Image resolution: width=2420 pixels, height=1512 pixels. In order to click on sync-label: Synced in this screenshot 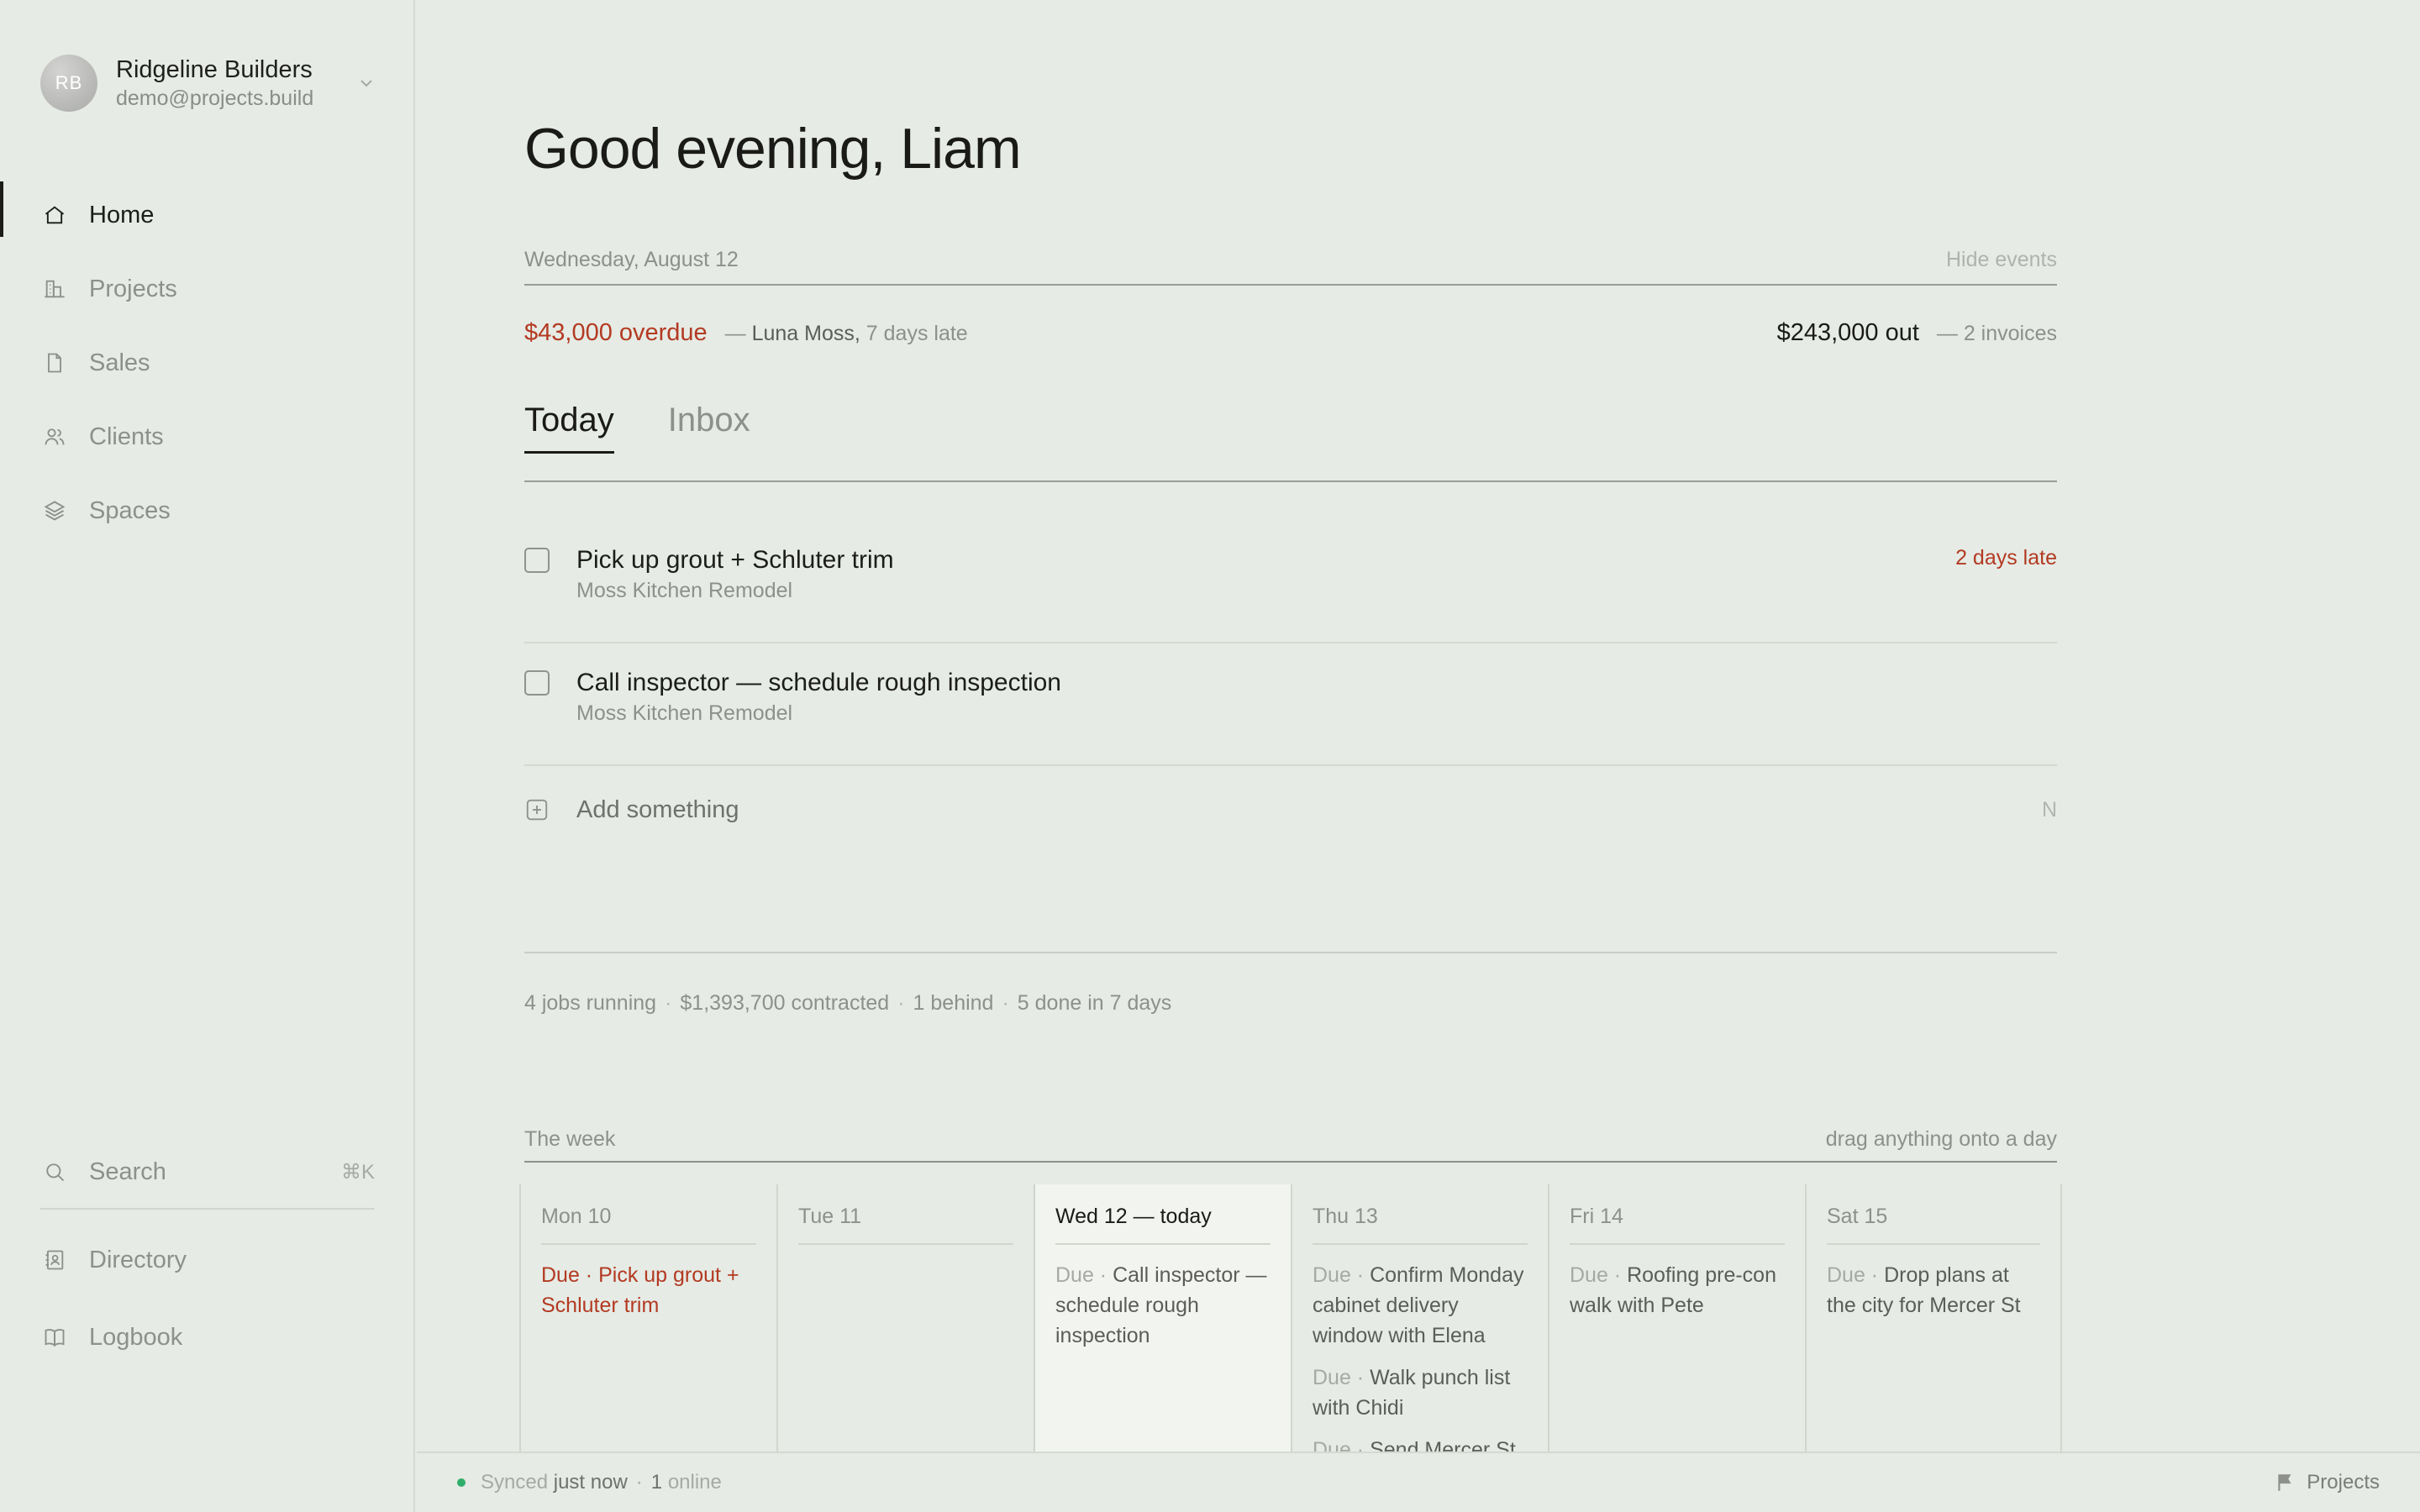, I will do `click(515, 1482)`.